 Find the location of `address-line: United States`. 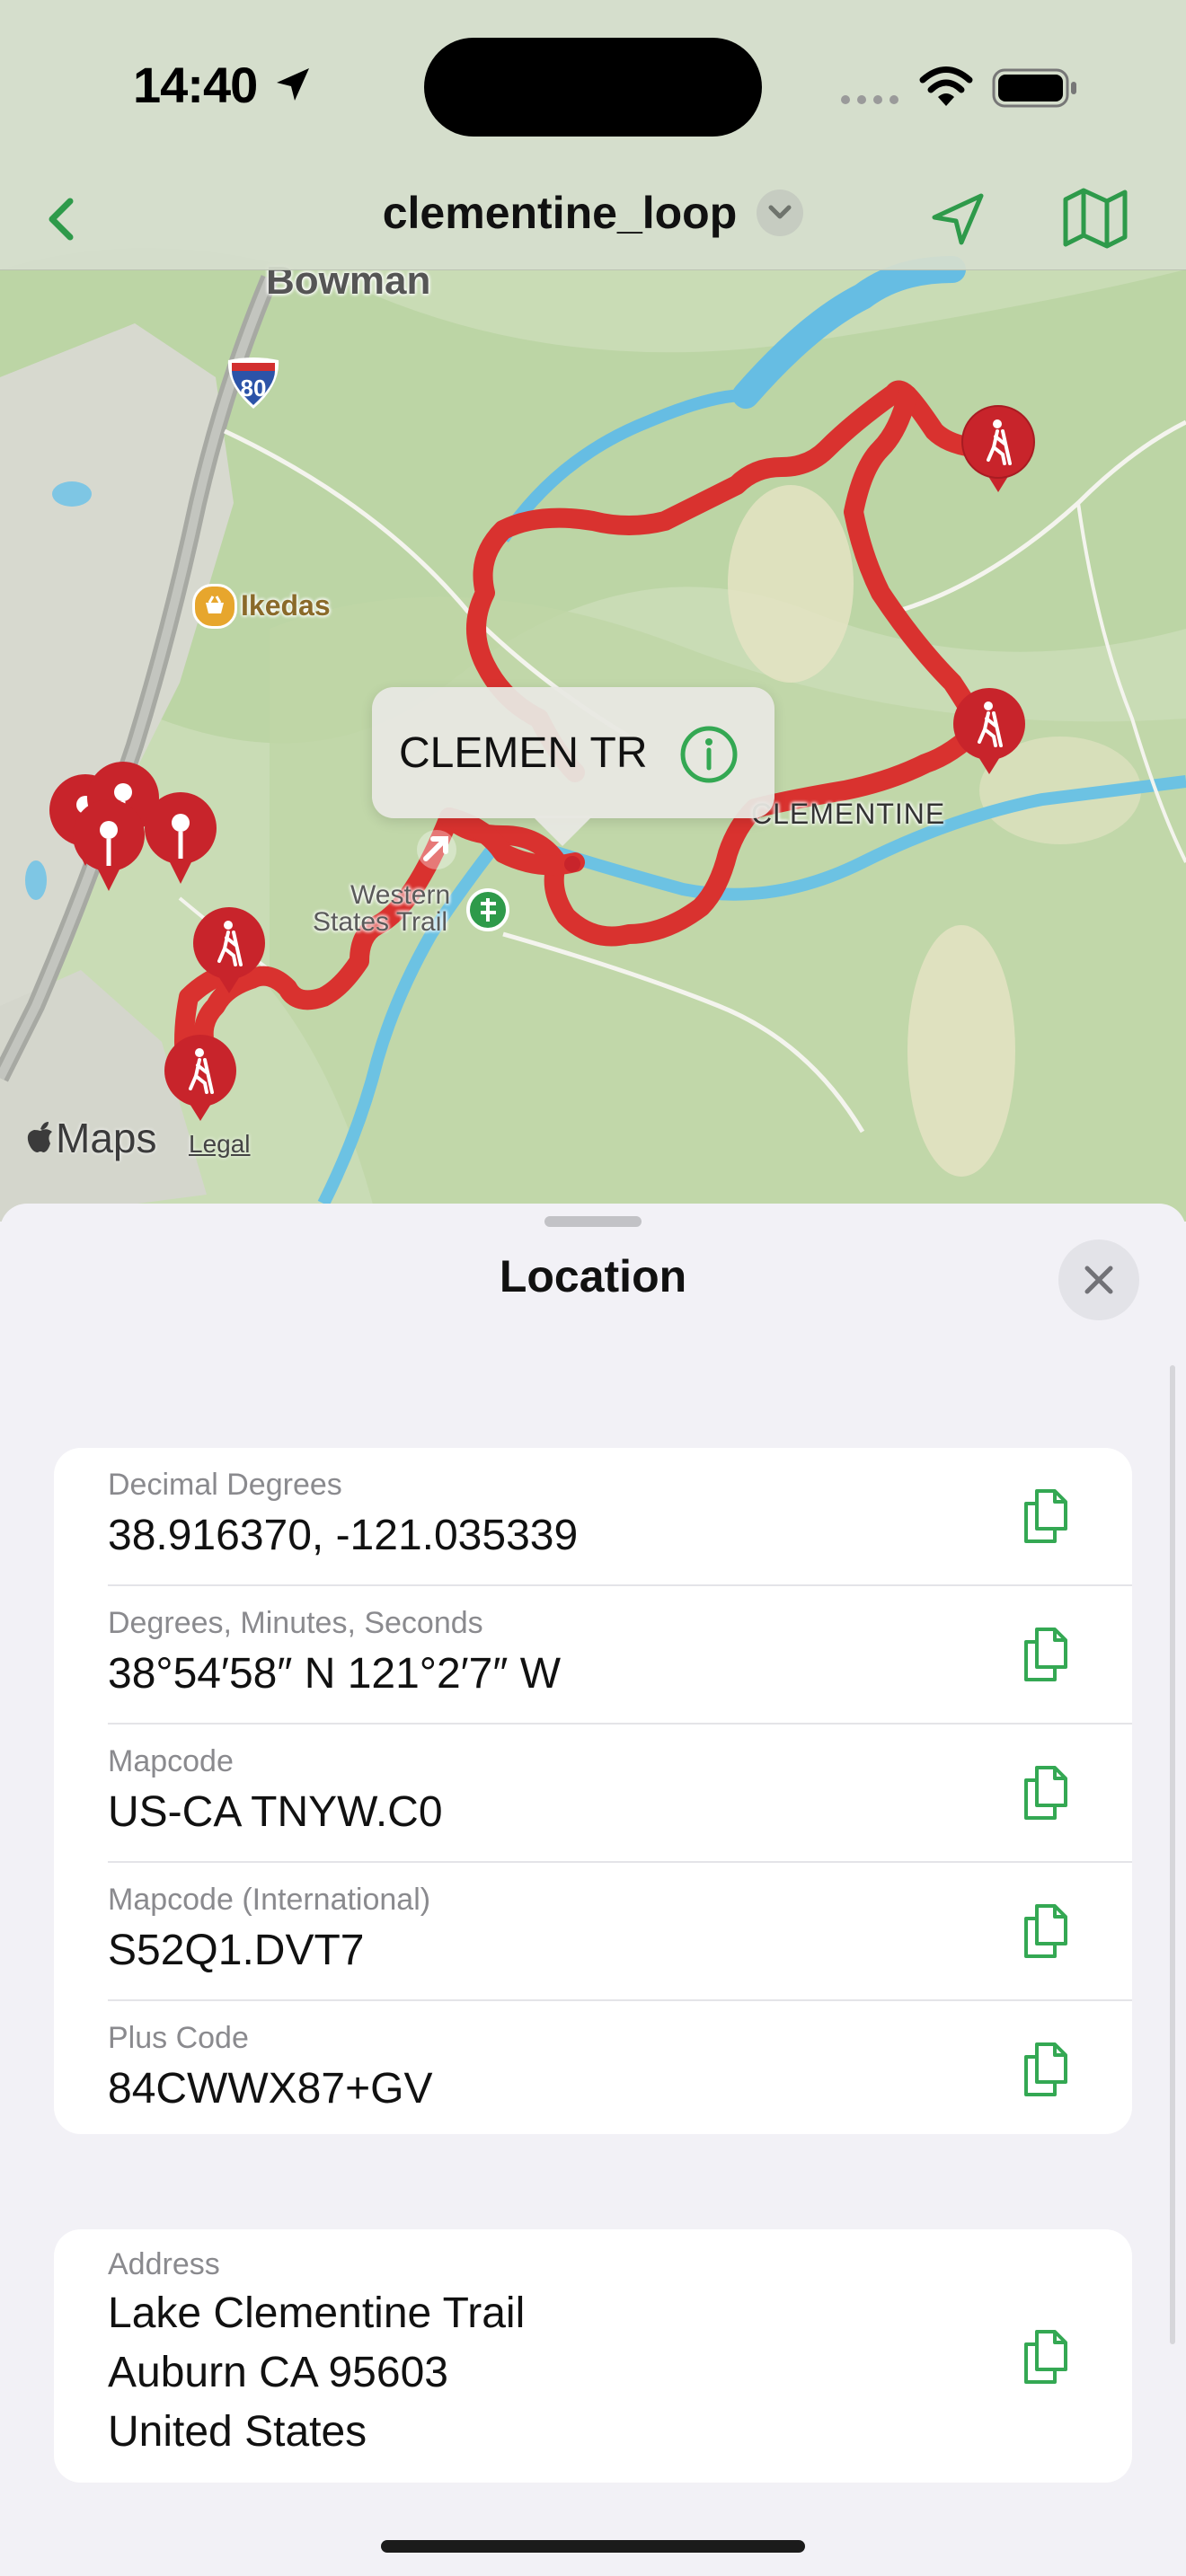

address-line: United States is located at coordinates (237, 2432).